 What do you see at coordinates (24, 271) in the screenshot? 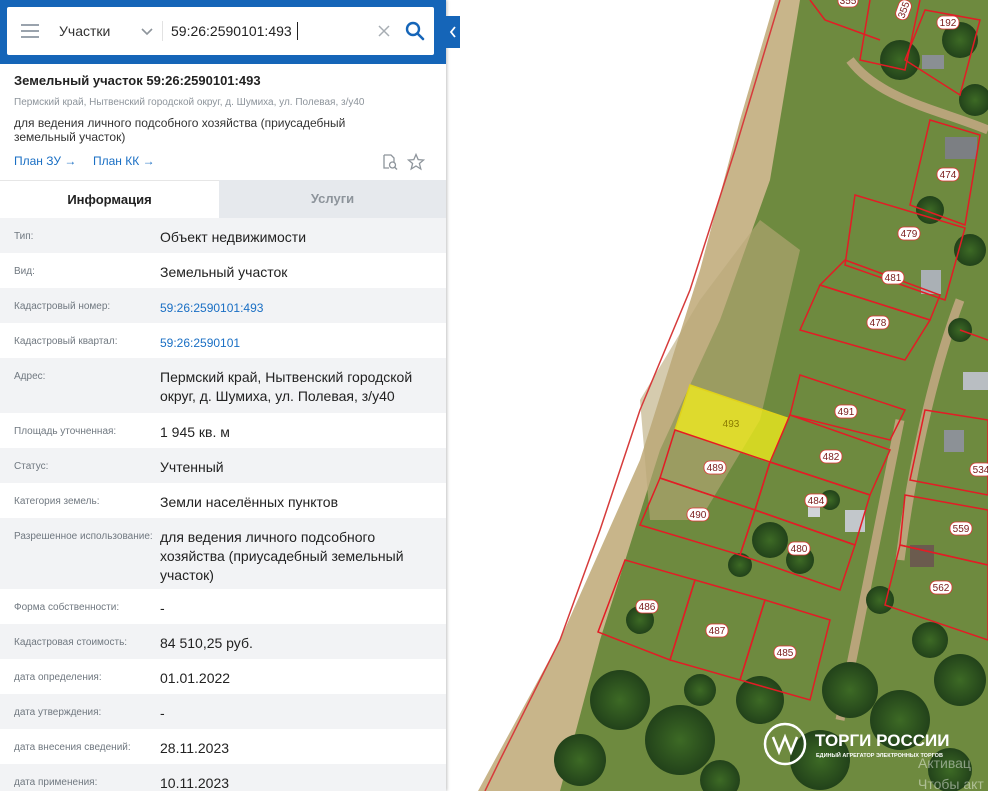
I see `info-key: Вид:` at bounding box center [24, 271].